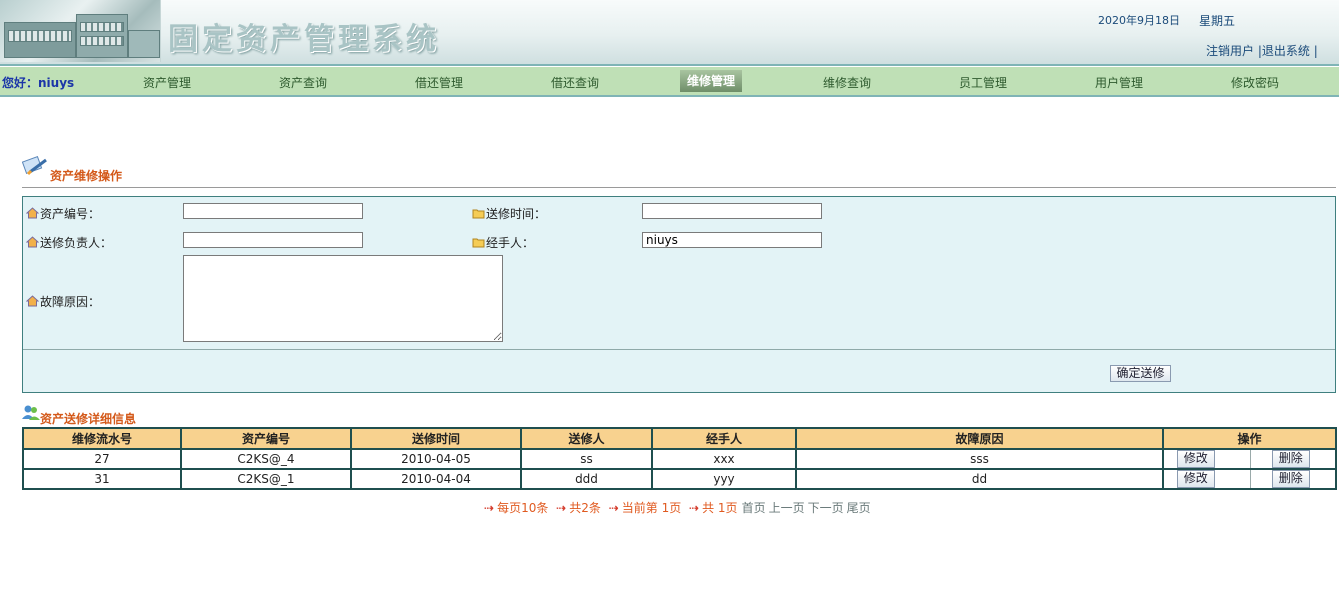 This screenshot has width=1339, height=592. What do you see at coordinates (503, 242) in the screenshot?
I see `handler-label: 经手人：` at bounding box center [503, 242].